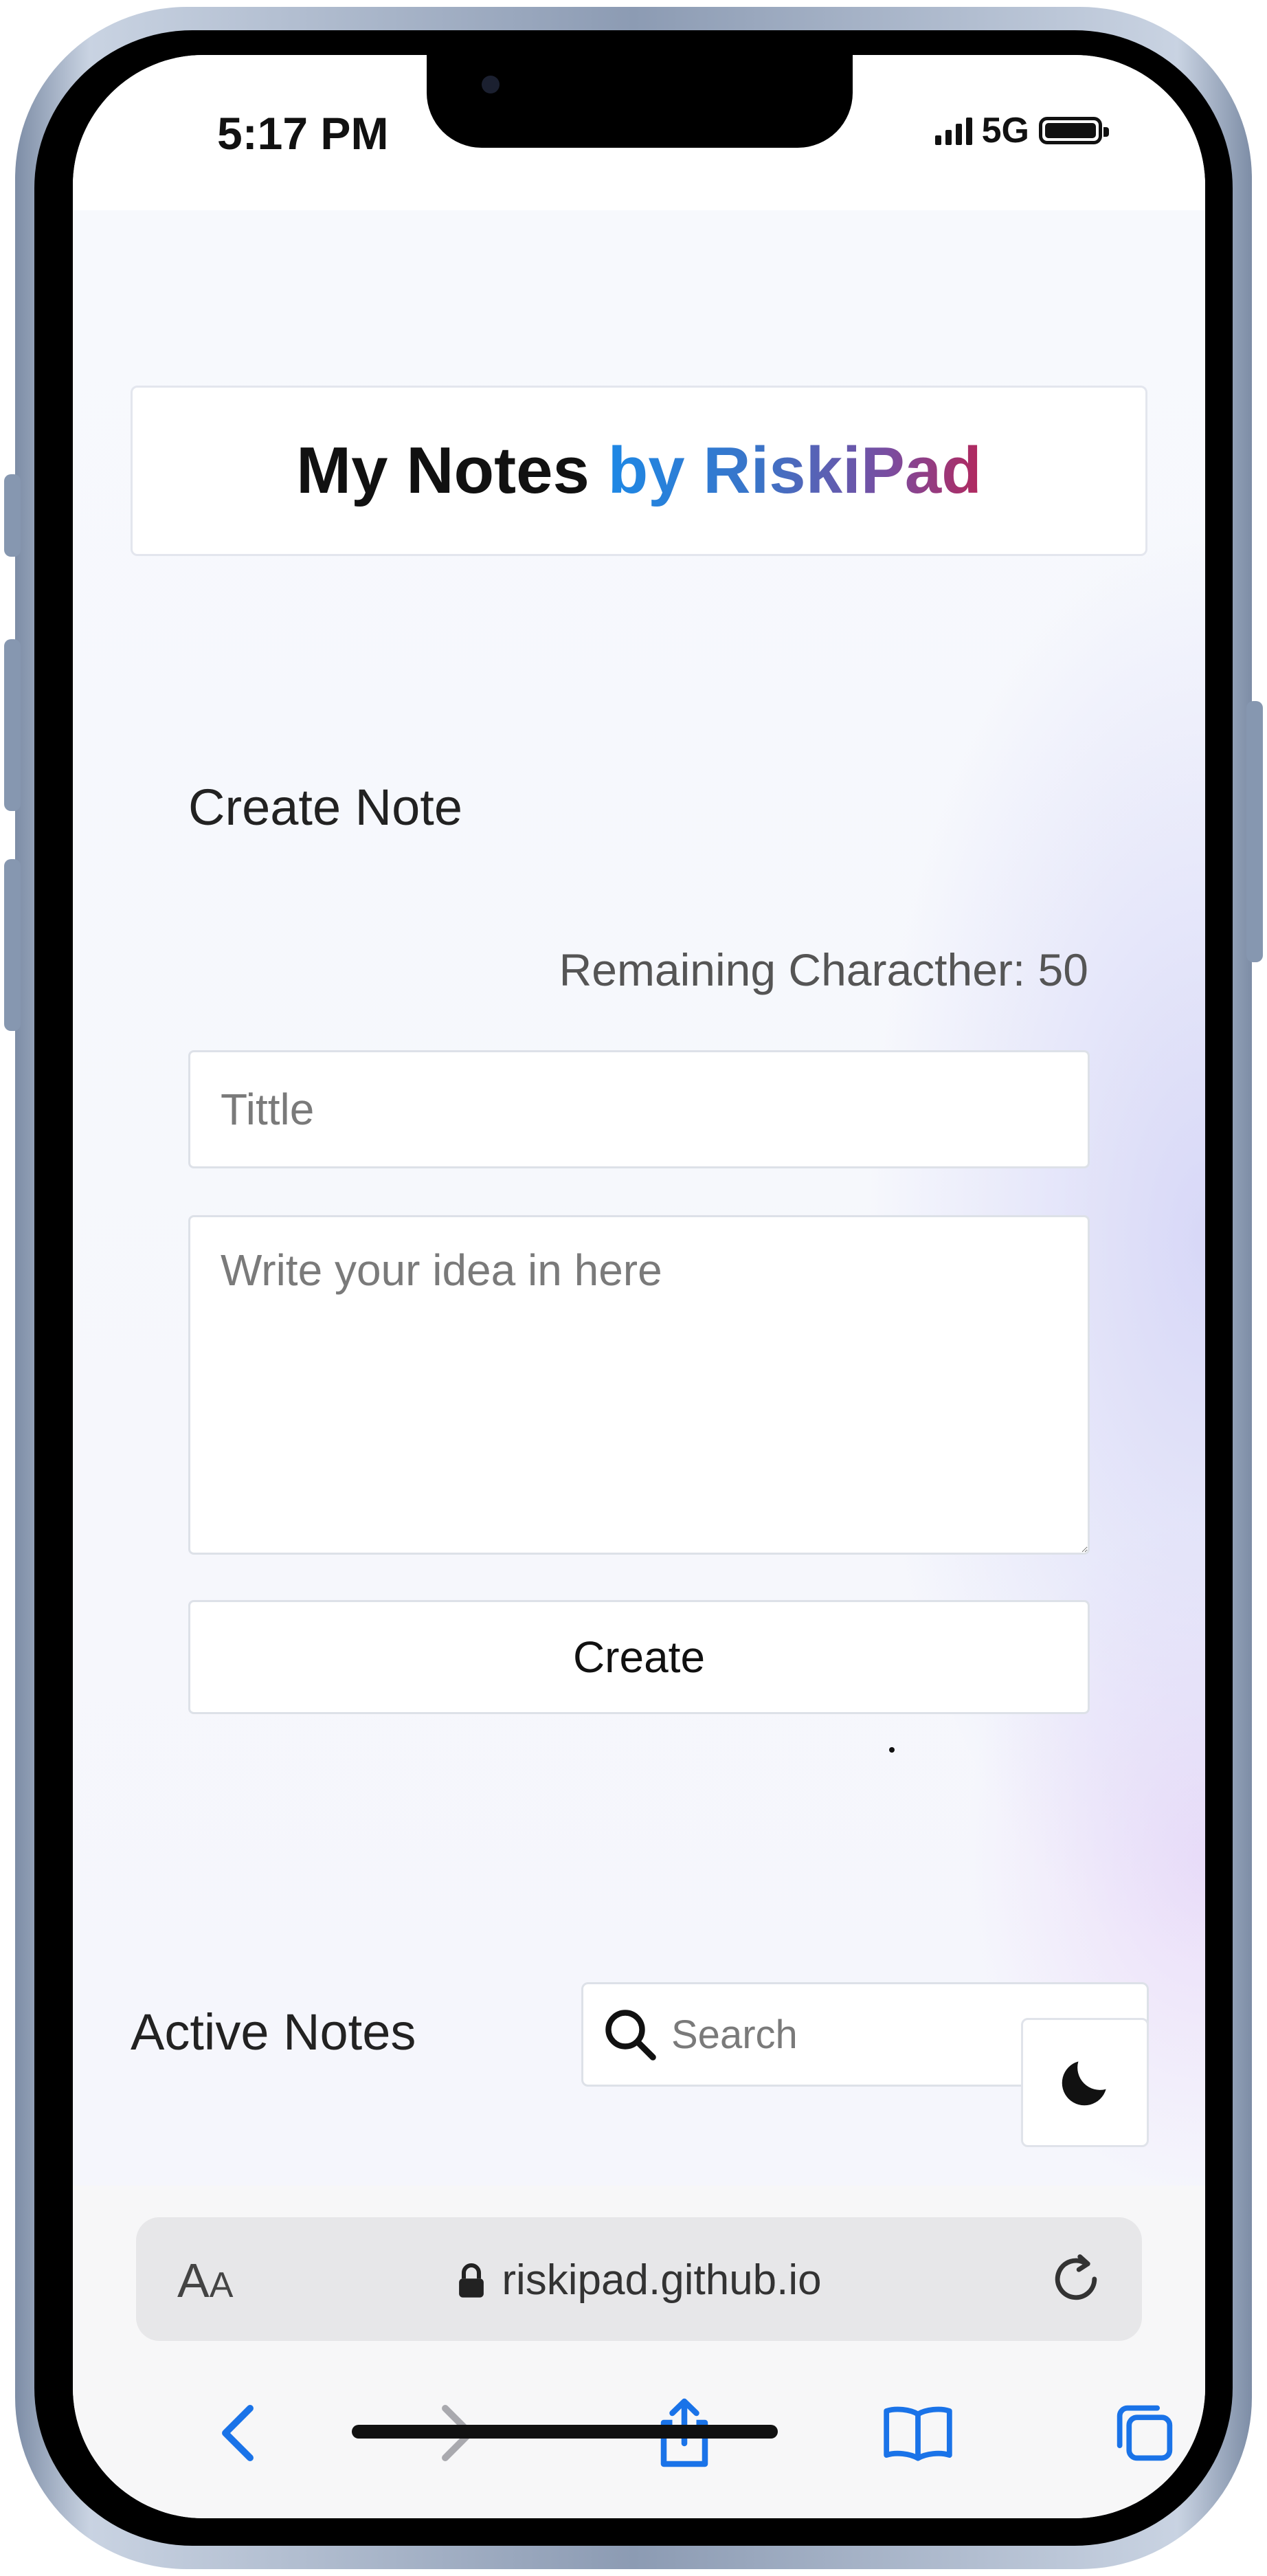 This screenshot has width=1267, height=2576. What do you see at coordinates (303, 133) in the screenshot?
I see `status-time: 5:17 PM` at bounding box center [303, 133].